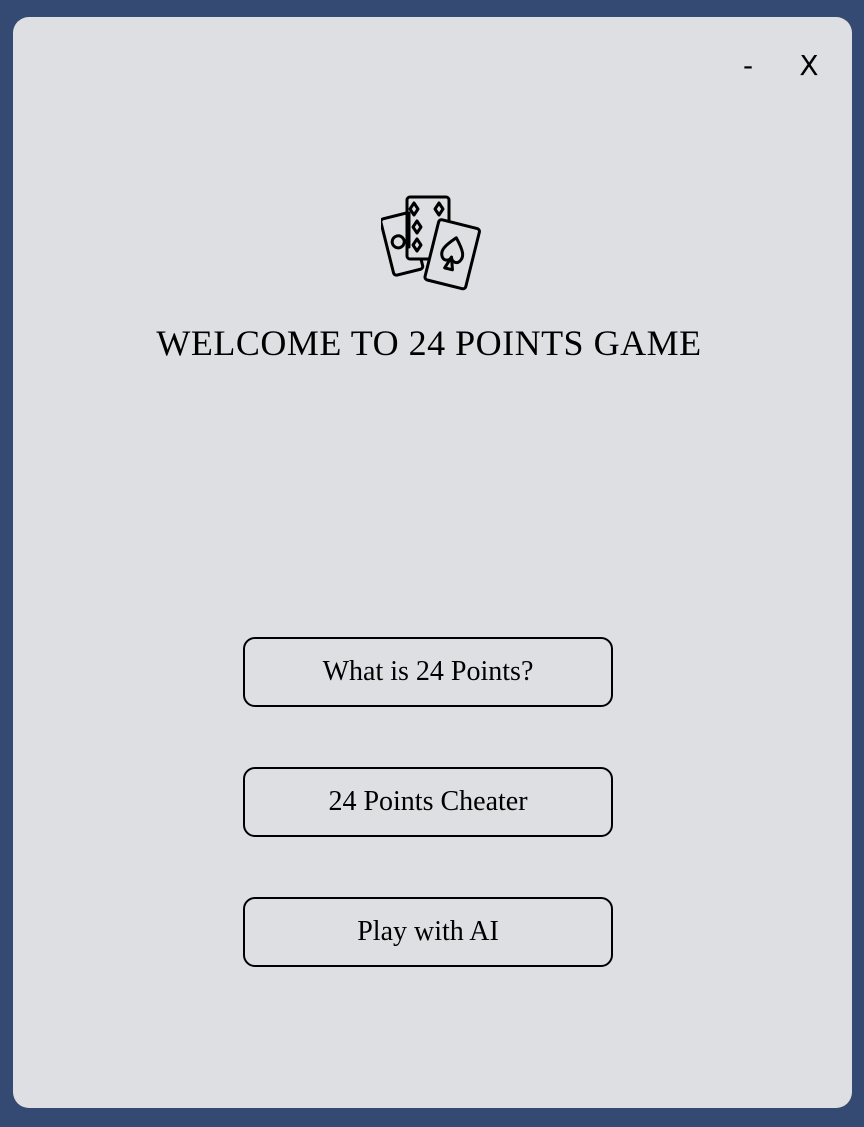 The height and width of the screenshot is (1127, 864). I want to click on minimize-button: -, so click(748, 65).